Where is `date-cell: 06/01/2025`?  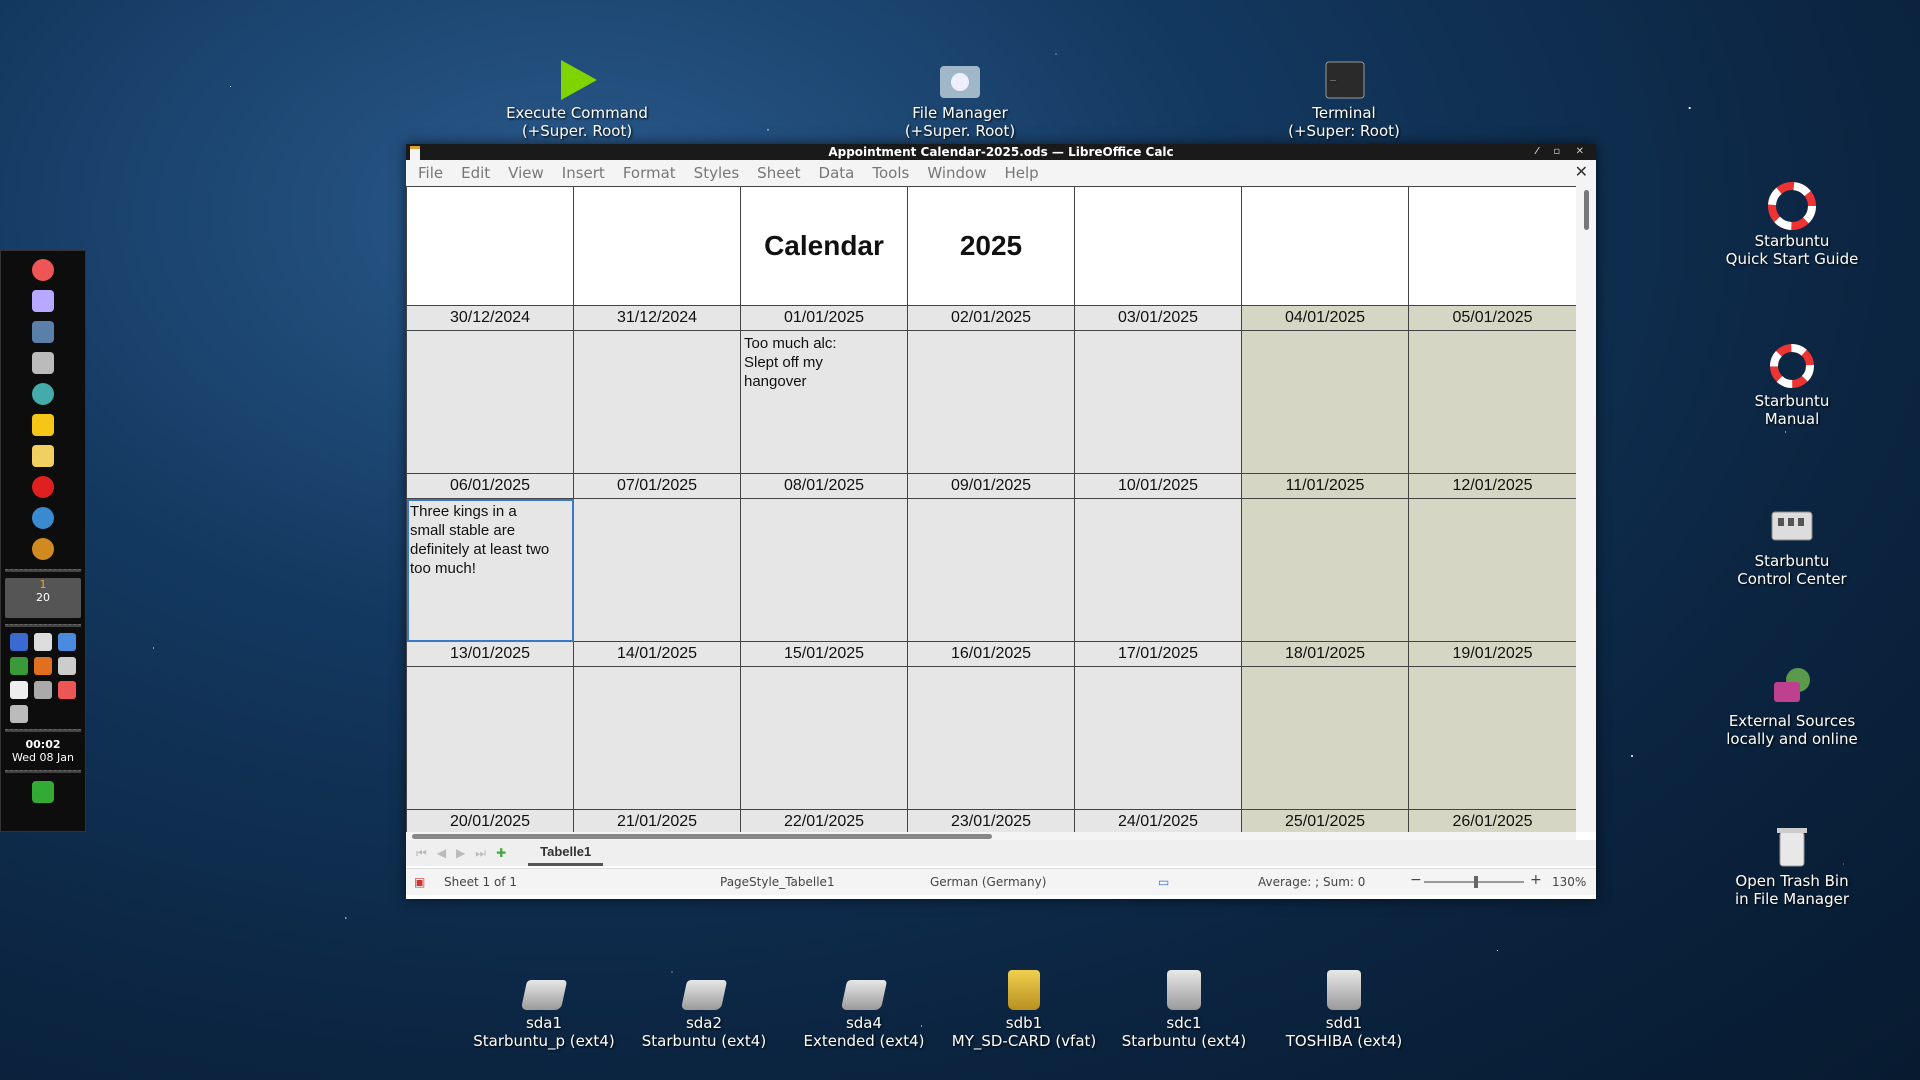 date-cell: 06/01/2025 is located at coordinates (490, 486).